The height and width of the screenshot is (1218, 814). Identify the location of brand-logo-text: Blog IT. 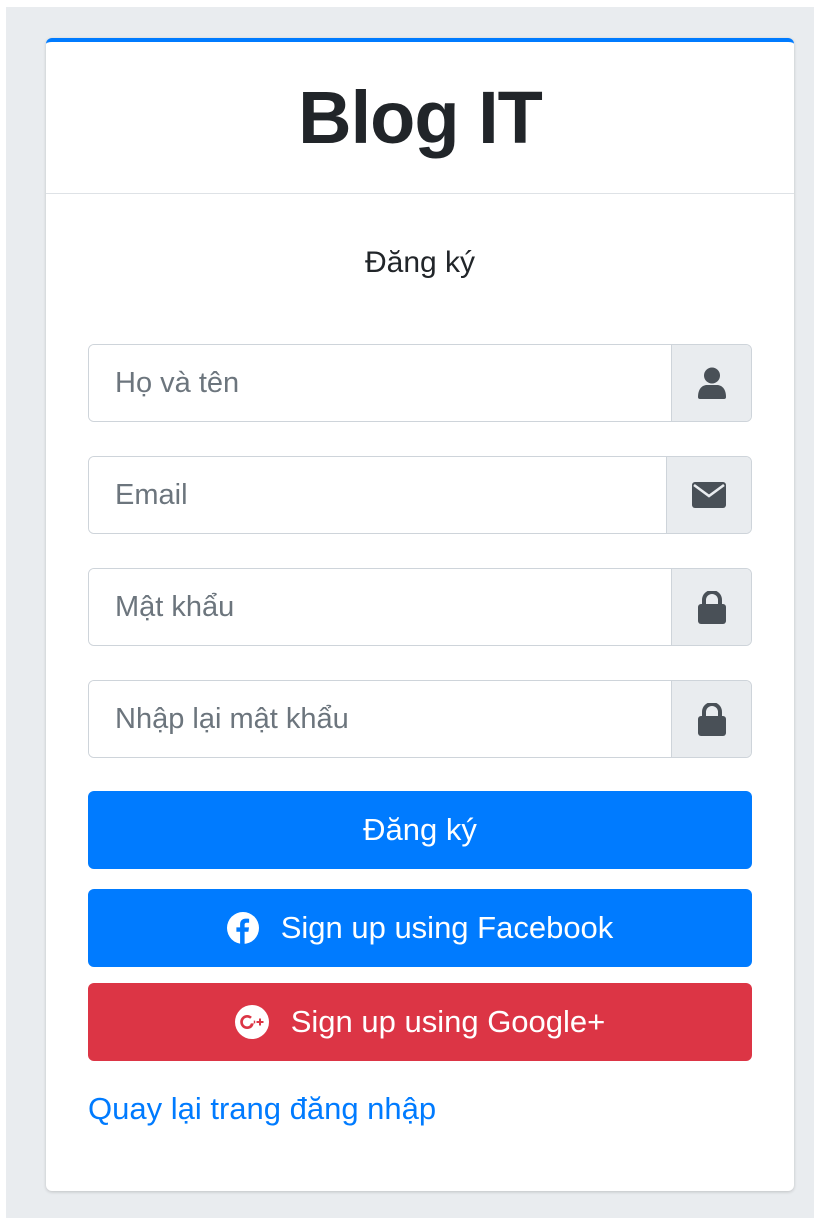
(420, 117).